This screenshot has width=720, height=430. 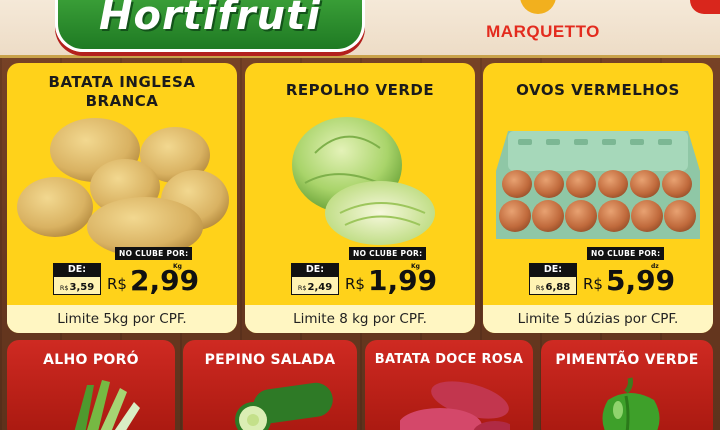 What do you see at coordinates (598, 185) in the screenshot?
I see `egg-carton-icon` at bounding box center [598, 185].